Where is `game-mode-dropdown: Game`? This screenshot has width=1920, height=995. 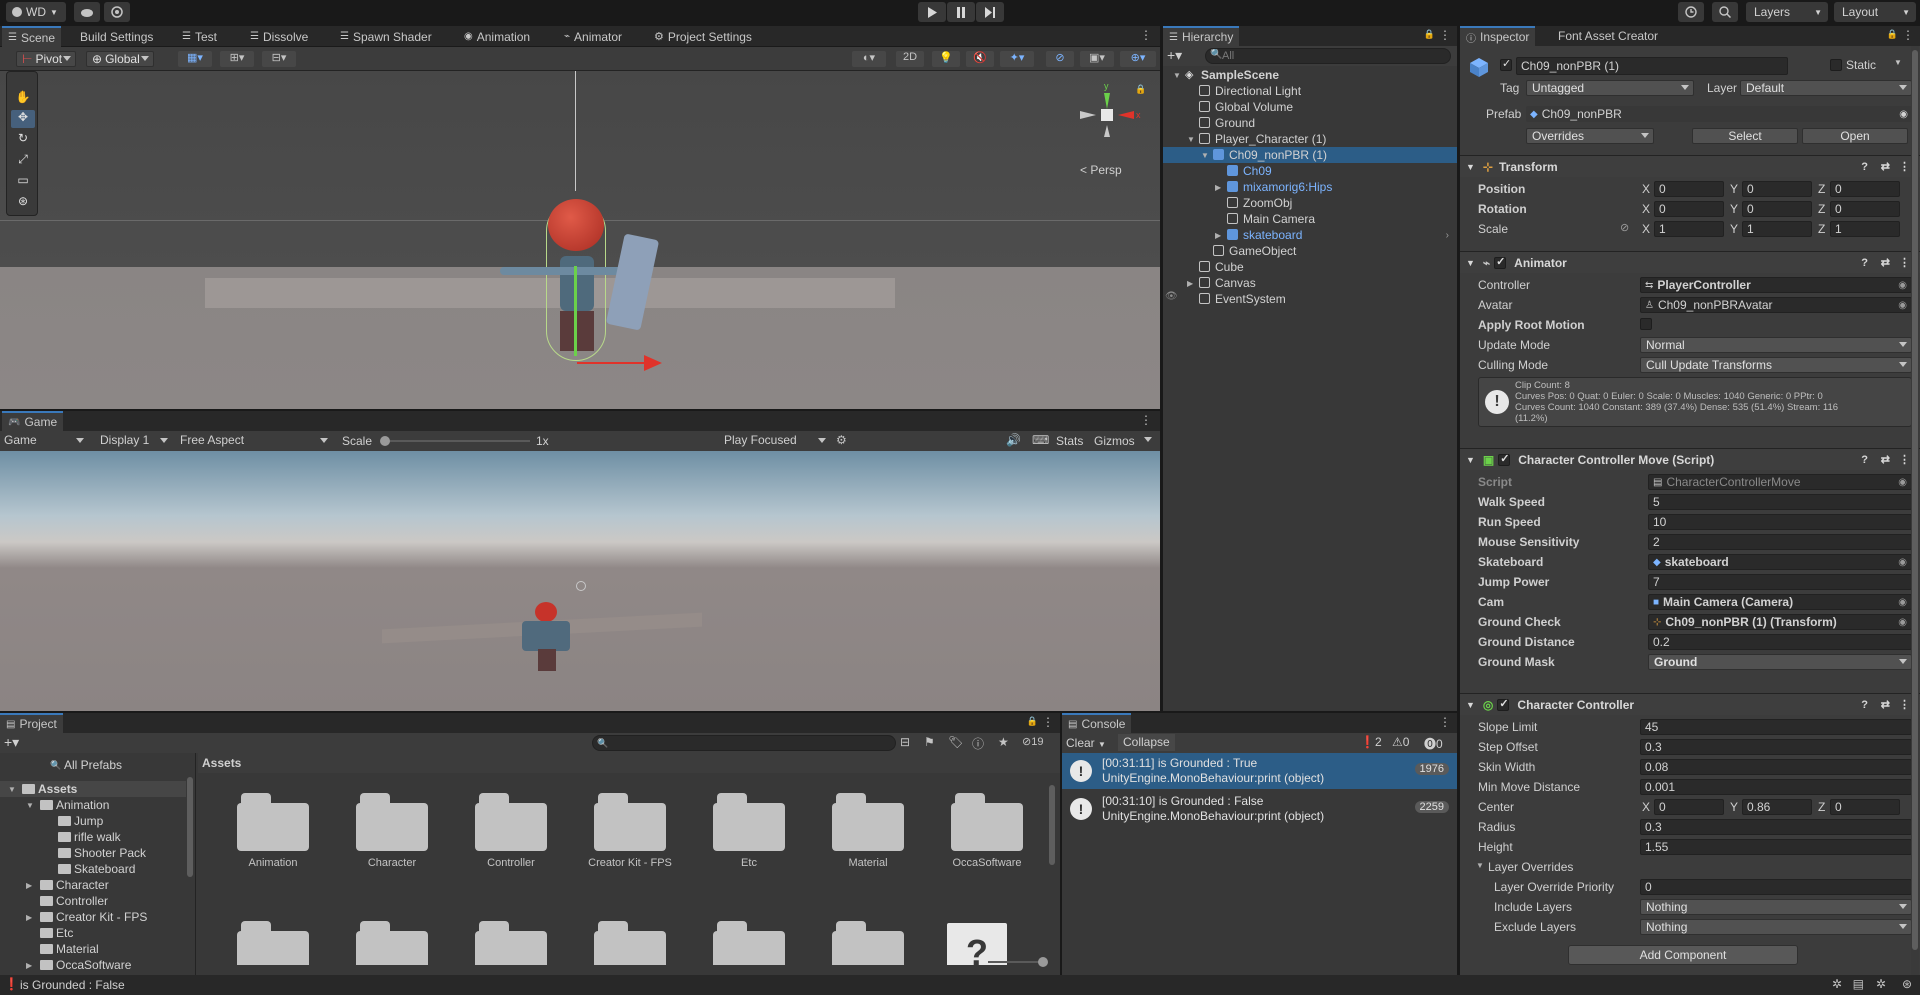
game-mode-dropdown: Game is located at coordinates (46, 441).